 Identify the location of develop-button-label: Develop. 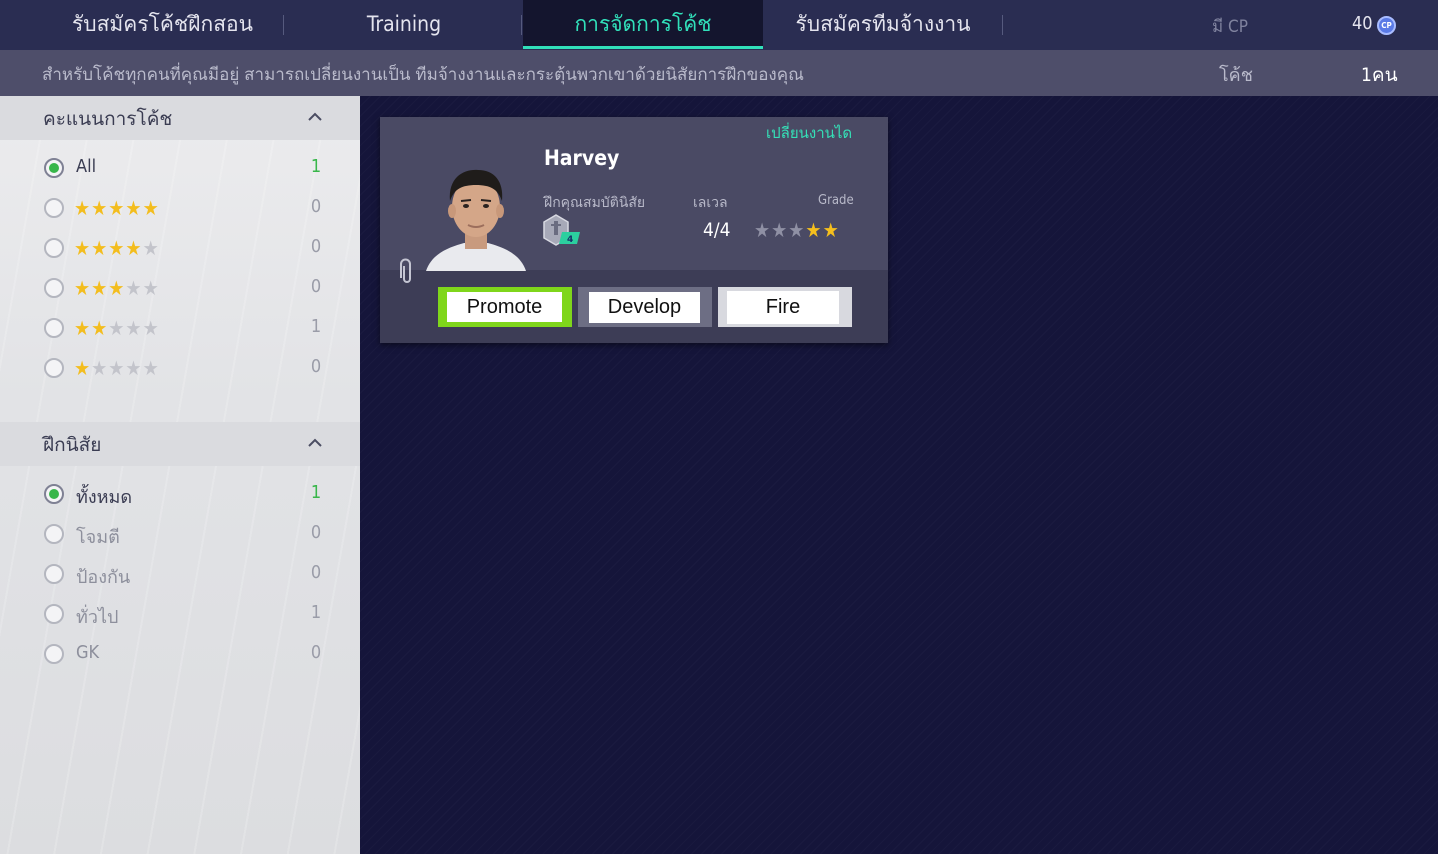
(644, 307).